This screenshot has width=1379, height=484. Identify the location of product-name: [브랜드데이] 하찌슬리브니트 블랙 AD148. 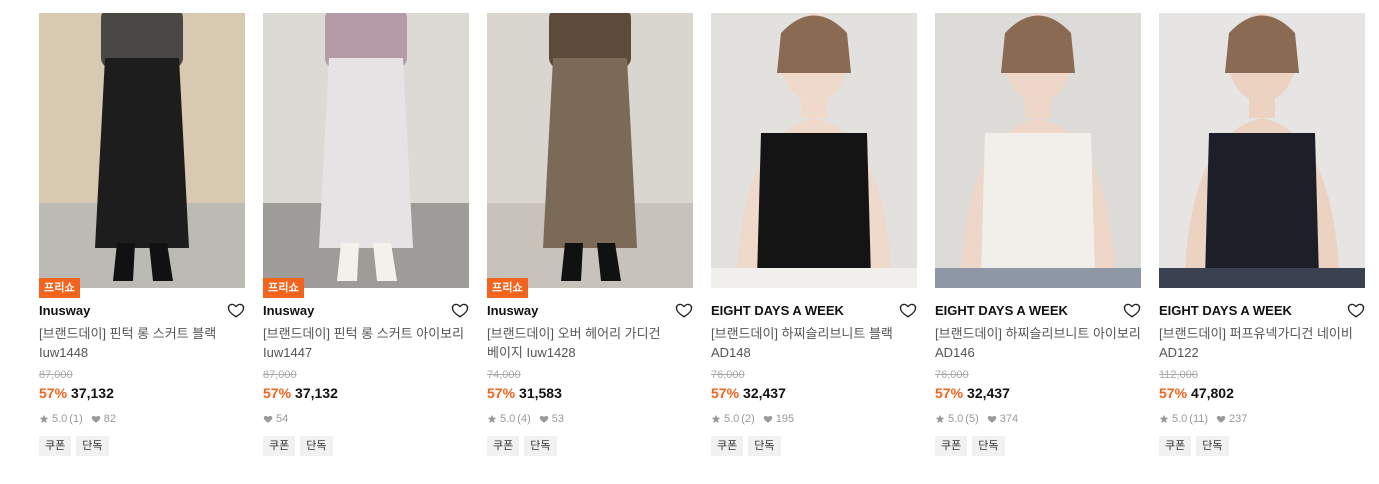
(814, 343).